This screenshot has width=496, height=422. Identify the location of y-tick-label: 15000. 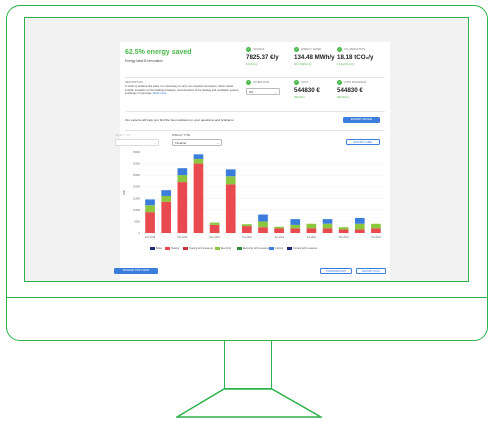
(137, 198).